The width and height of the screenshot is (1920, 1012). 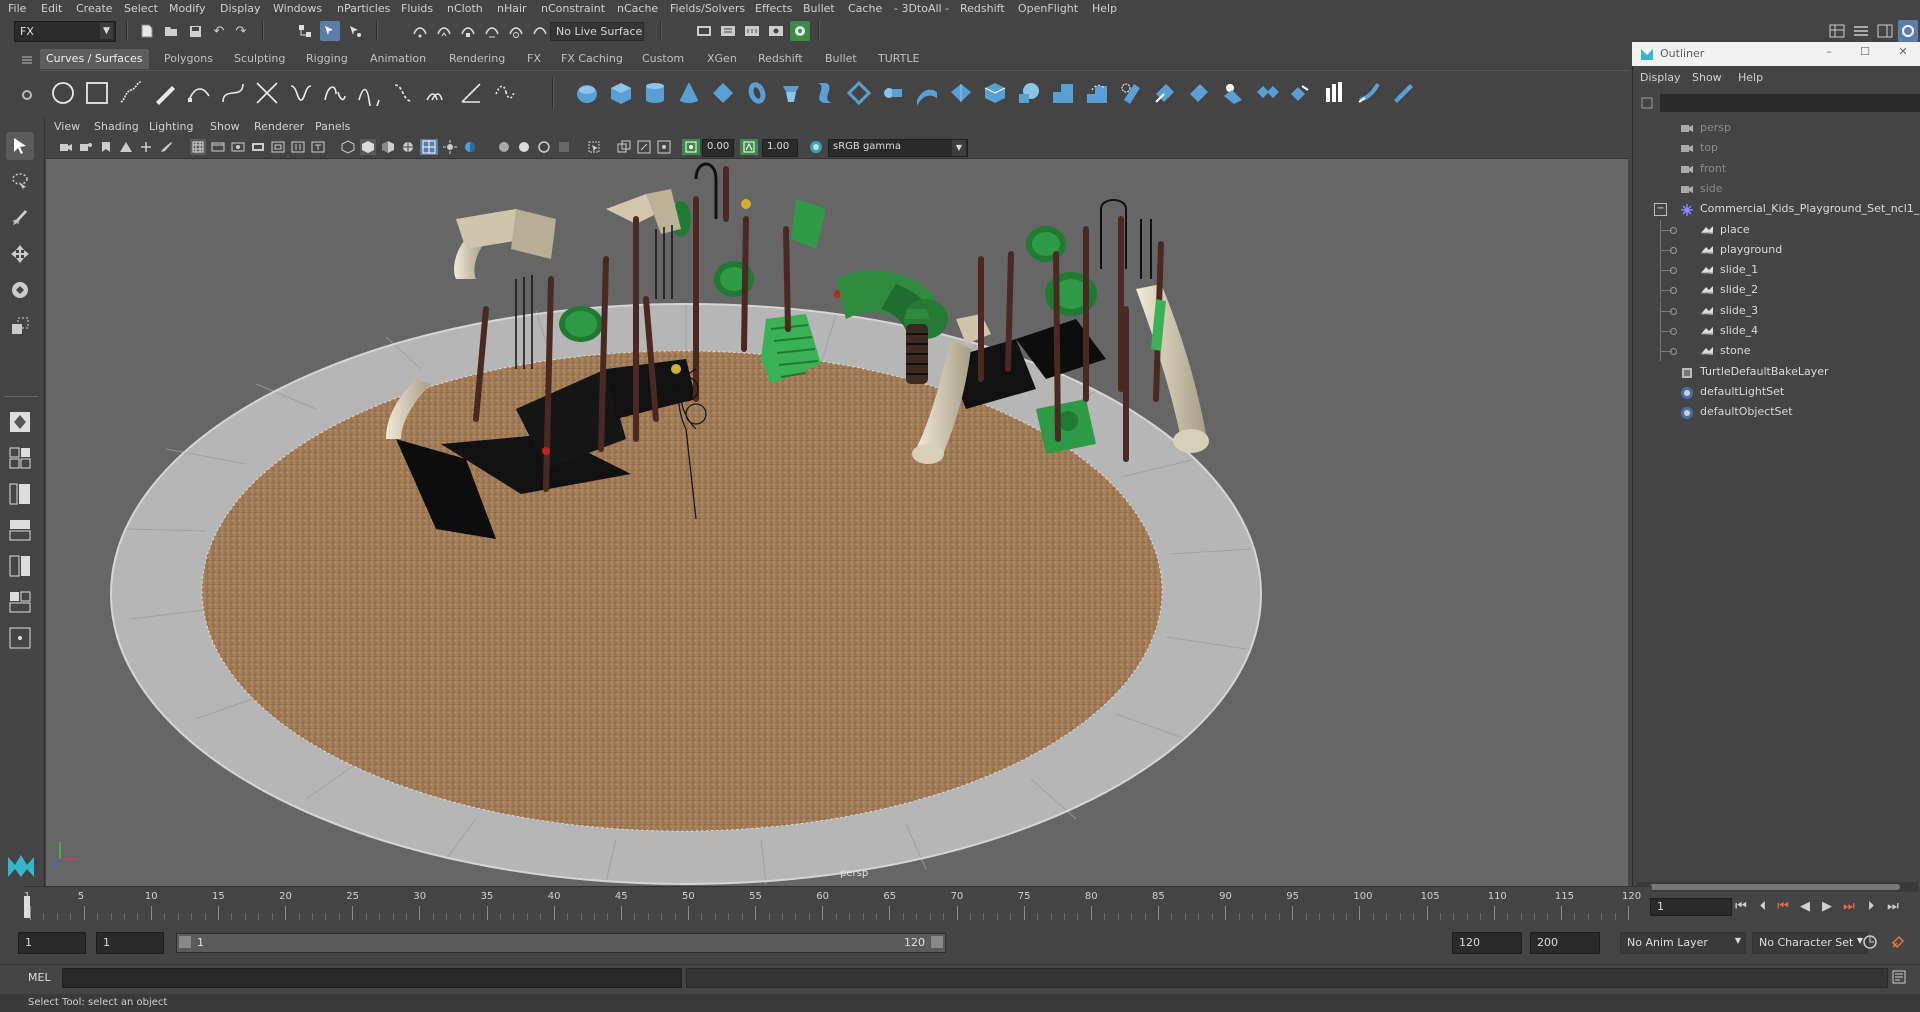 What do you see at coordinates (1750, 77) in the screenshot?
I see `outliner-menu-help: Help` at bounding box center [1750, 77].